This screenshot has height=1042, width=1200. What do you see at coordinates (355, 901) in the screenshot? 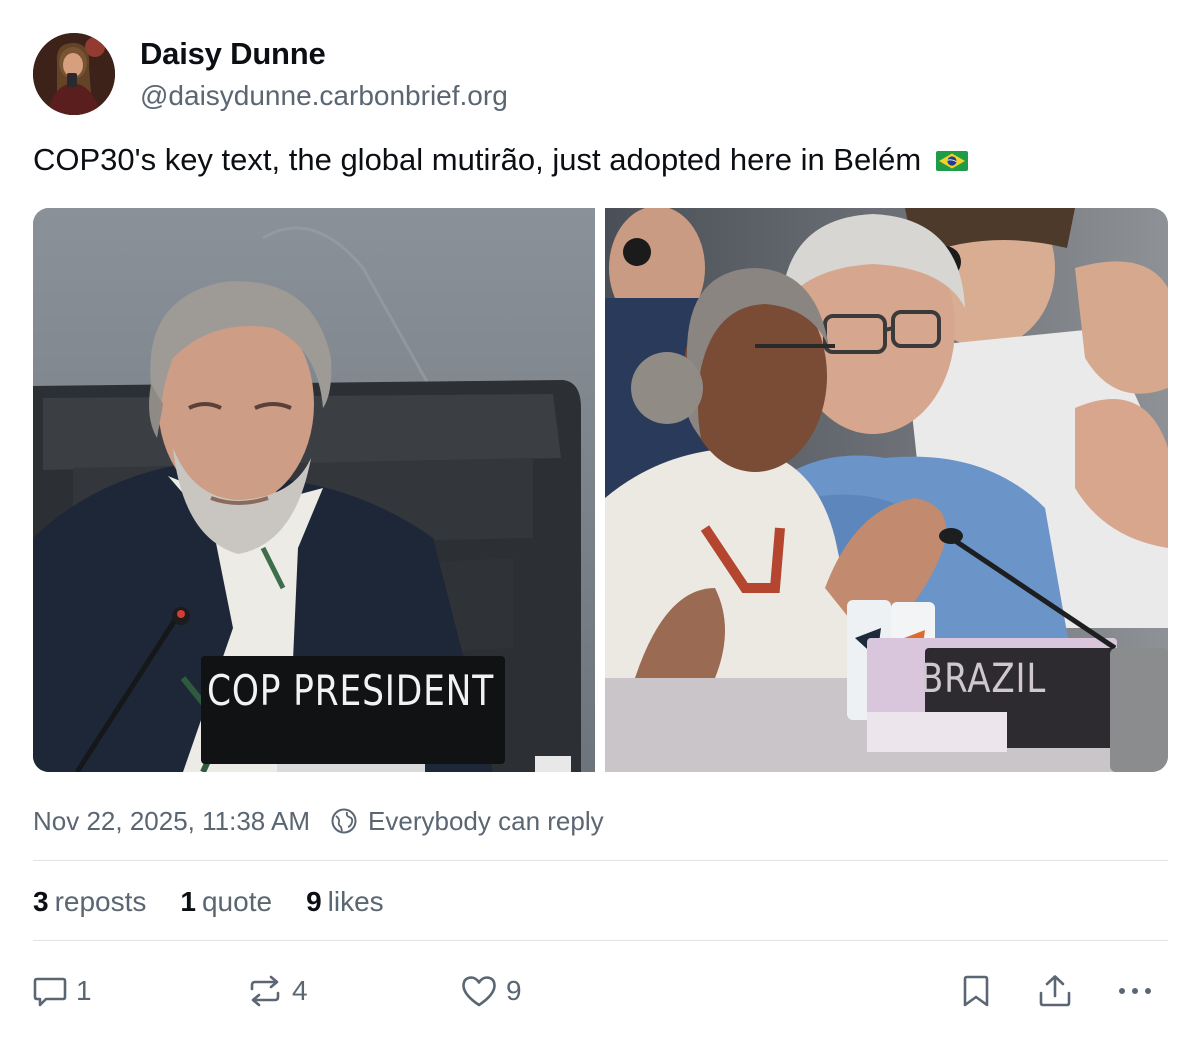
I see `likes-label: likes` at bounding box center [355, 901].